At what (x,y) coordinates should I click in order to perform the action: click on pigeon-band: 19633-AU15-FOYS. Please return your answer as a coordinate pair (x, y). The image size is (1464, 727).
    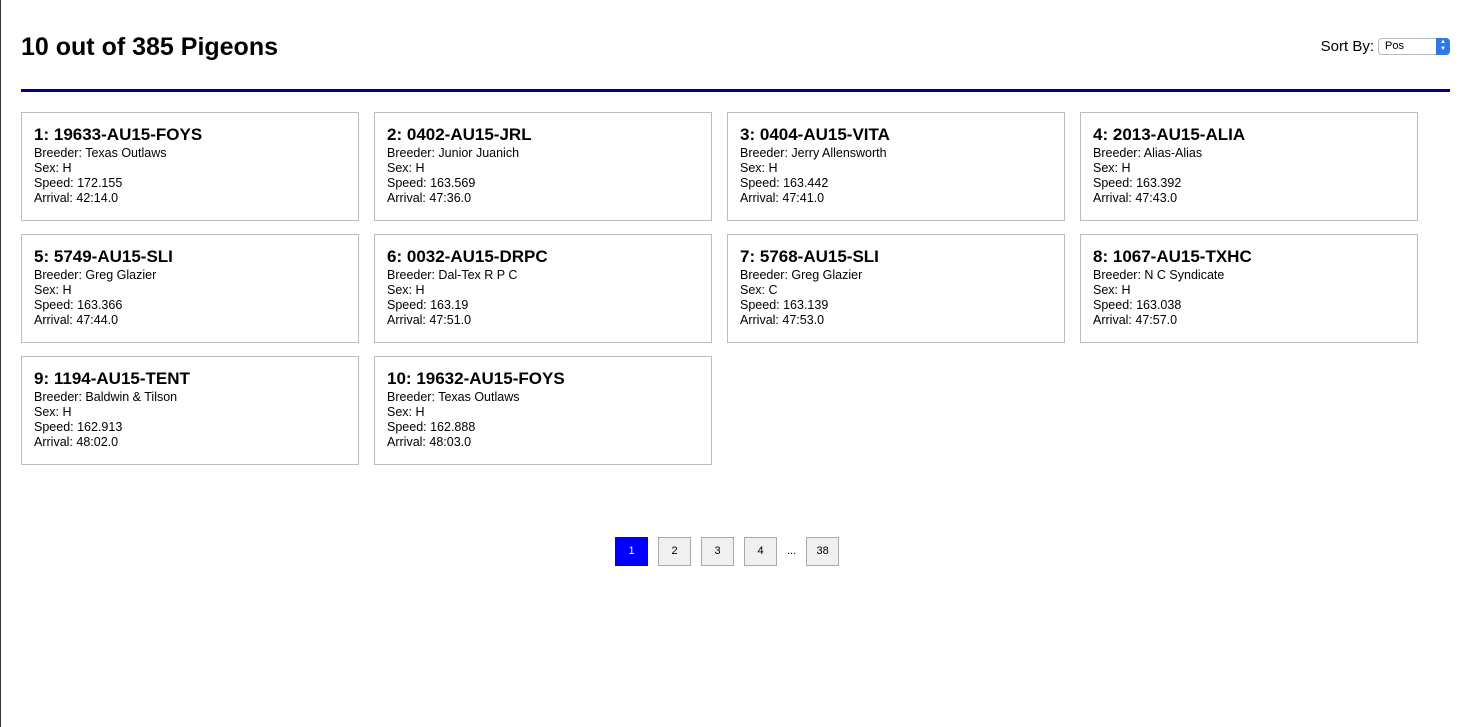
    Looking at the image, I should click on (128, 134).